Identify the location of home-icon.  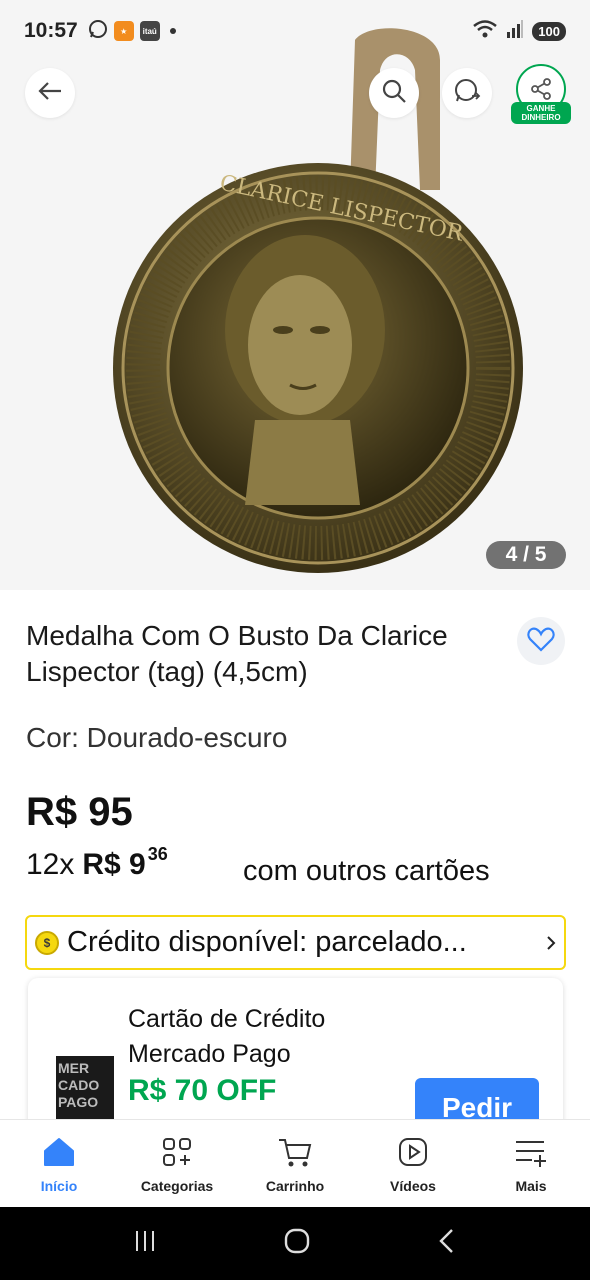
(59, 1152).